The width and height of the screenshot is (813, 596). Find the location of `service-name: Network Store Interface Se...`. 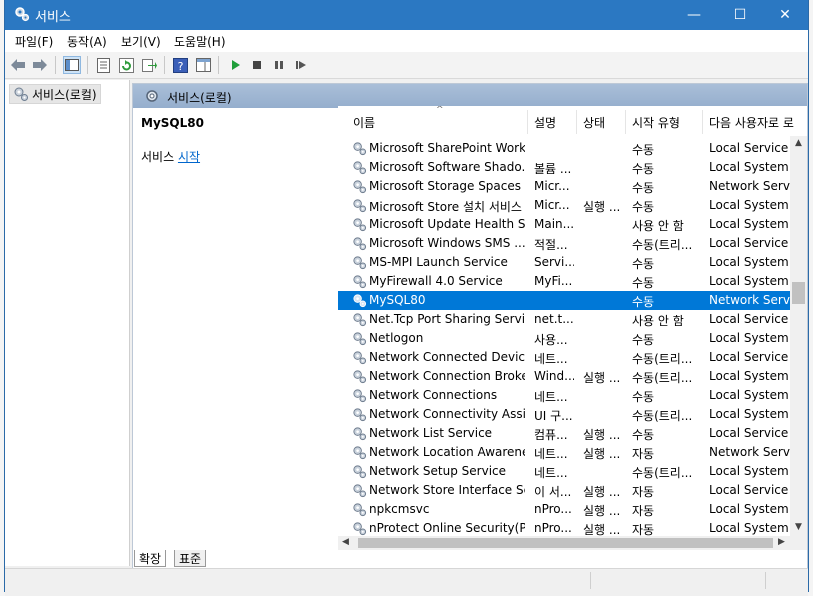

service-name: Network Store Interface Se... is located at coordinates (447, 490).